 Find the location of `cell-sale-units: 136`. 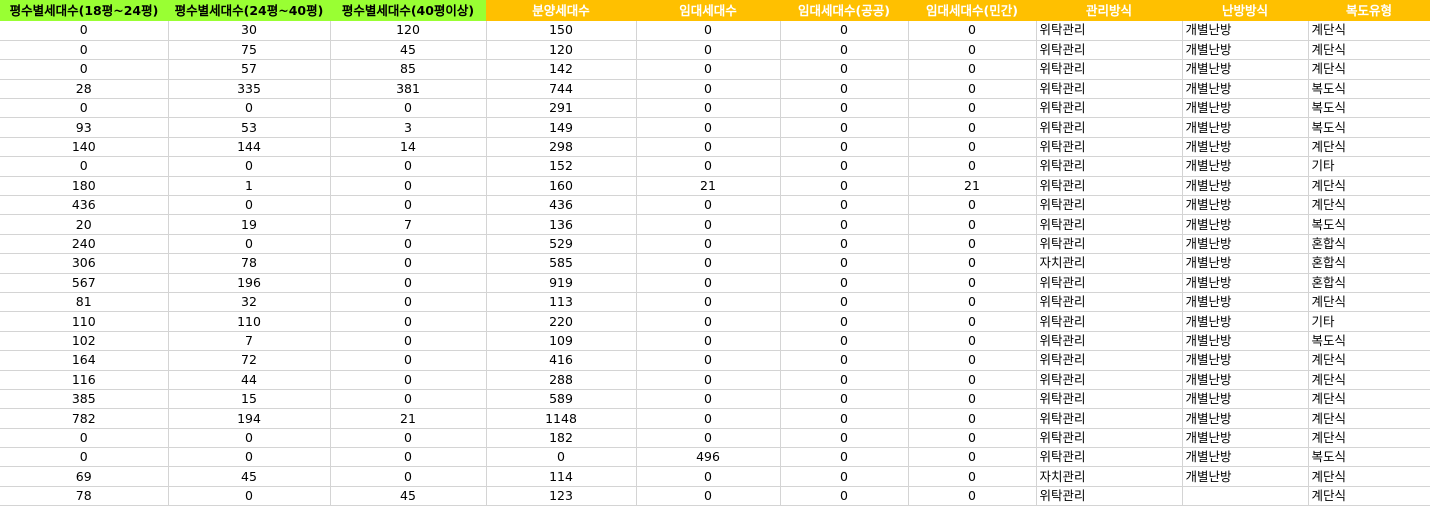

cell-sale-units: 136 is located at coordinates (561, 224).